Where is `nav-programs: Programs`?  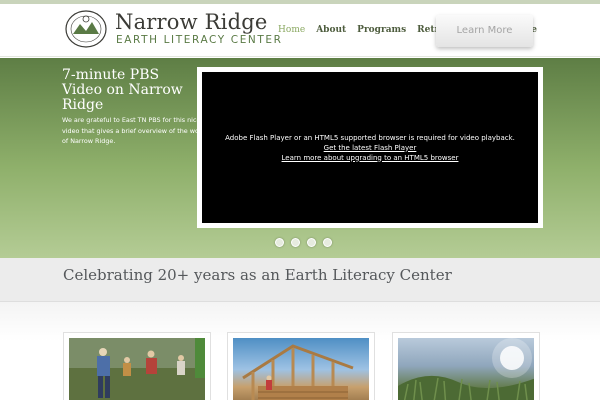
nav-programs: Programs is located at coordinates (381, 30).